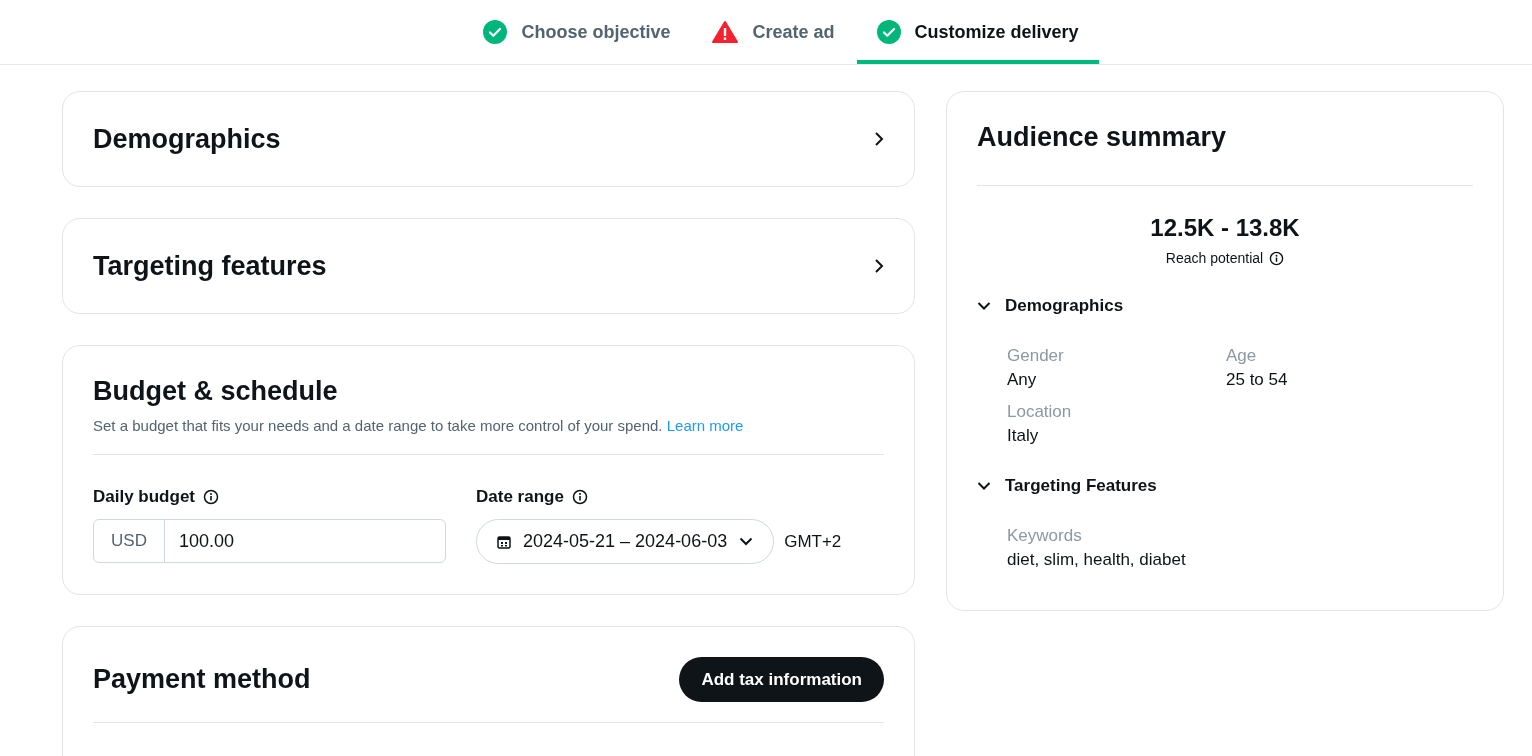 The height and width of the screenshot is (756, 1532). What do you see at coordinates (419, 425) in the screenshot?
I see `section-description: Set a budget that fits your needs and a date range to take more control of your spend. Learn more` at bounding box center [419, 425].